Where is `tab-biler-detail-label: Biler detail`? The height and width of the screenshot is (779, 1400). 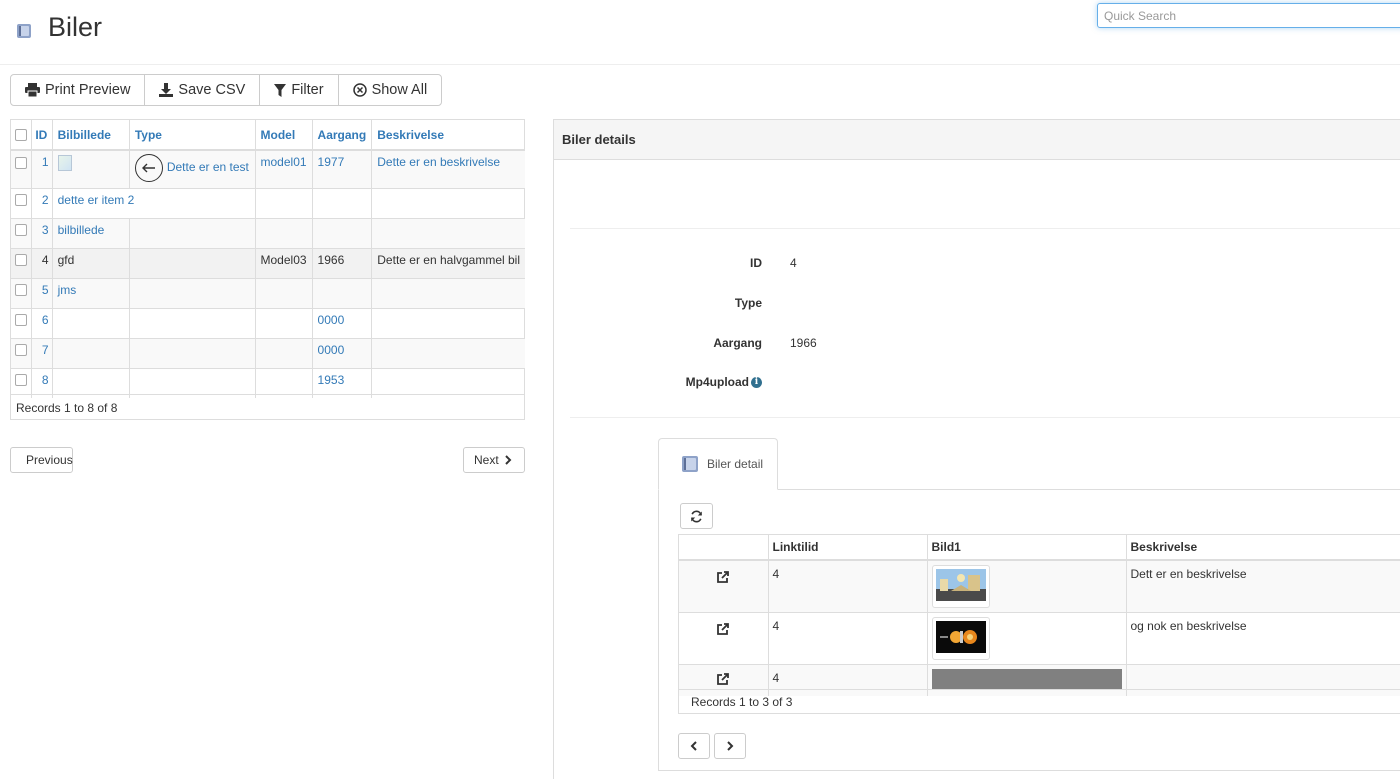 tab-biler-detail-label: Biler detail is located at coordinates (735, 464).